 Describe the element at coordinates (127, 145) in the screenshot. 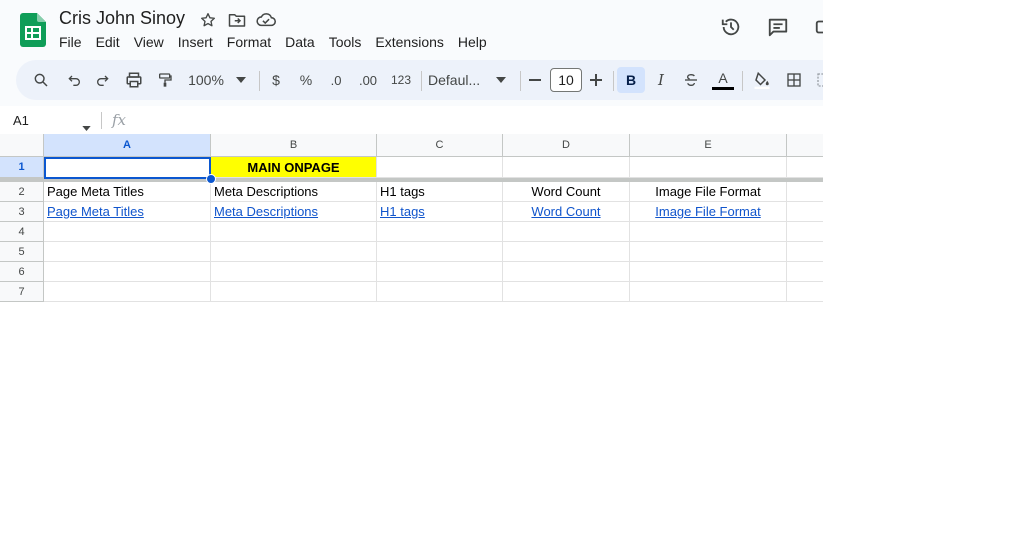

I see `column-header-a: A` at that location.